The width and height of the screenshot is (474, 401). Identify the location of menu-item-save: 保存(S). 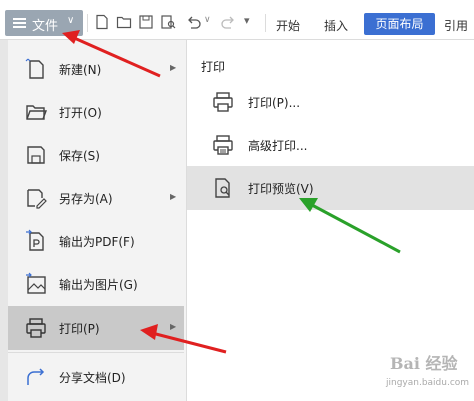
(96, 155).